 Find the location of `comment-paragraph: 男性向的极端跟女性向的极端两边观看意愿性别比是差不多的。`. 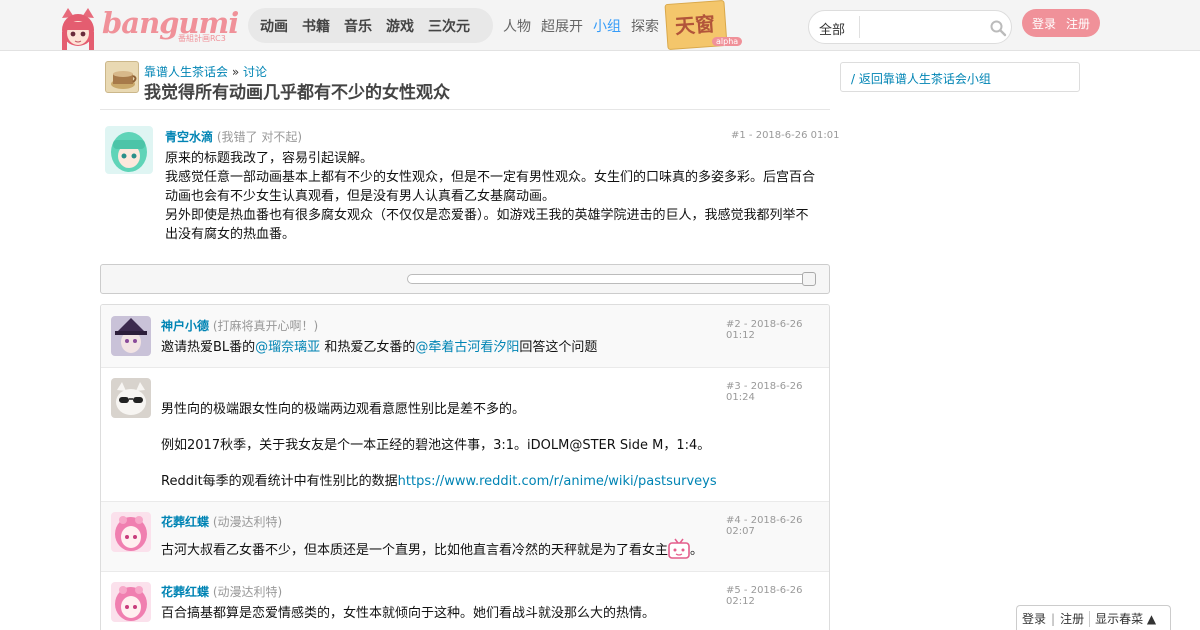

comment-paragraph: 男性向的极端跟女性向的极端两边观看意愿性别比是差不多的。 is located at coordinates (343, 409).